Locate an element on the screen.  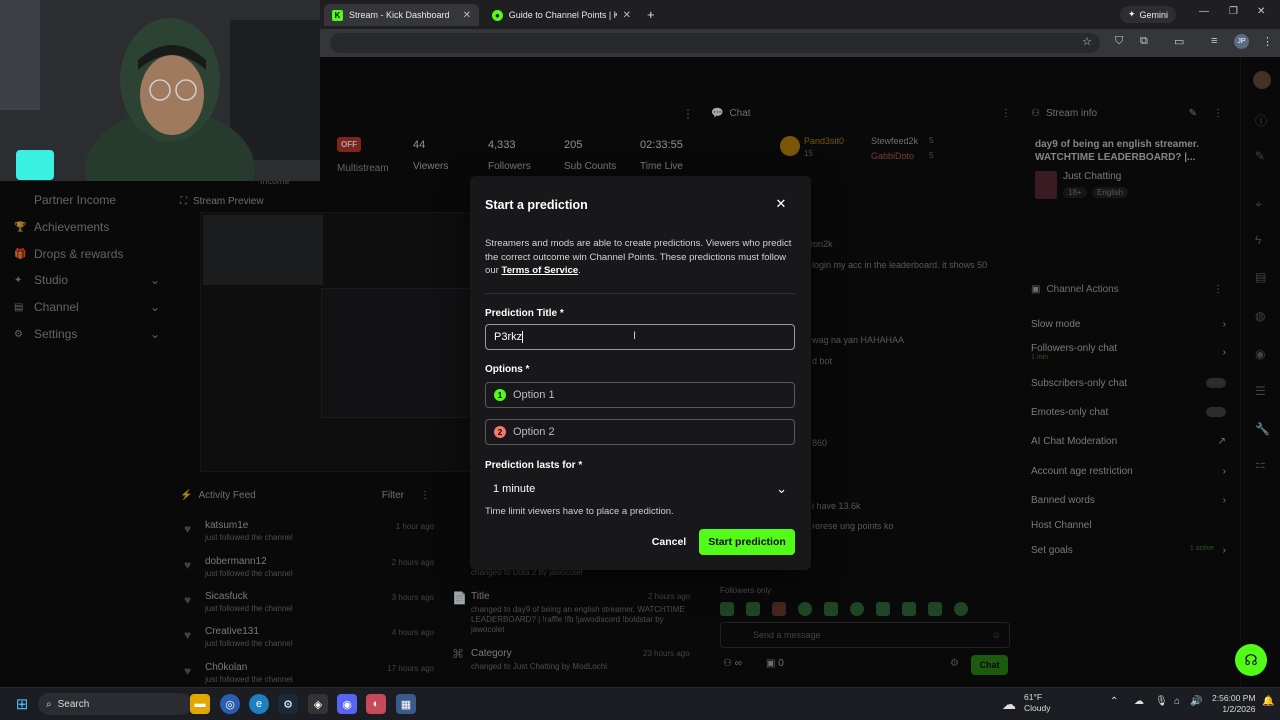
ibeam-cursor-icon: I is located at coordinates (635, 336).